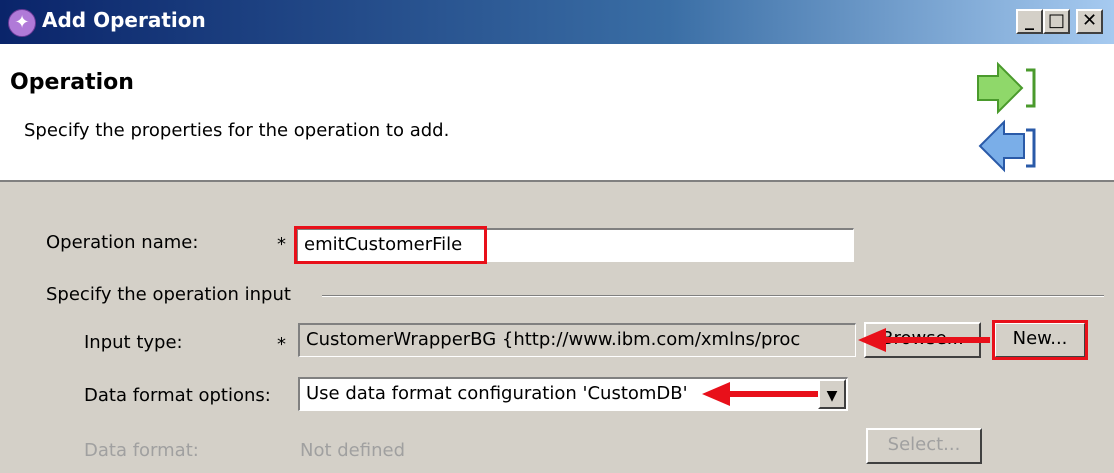  I want to click on arrow-to-input-type, so click(924, 340).